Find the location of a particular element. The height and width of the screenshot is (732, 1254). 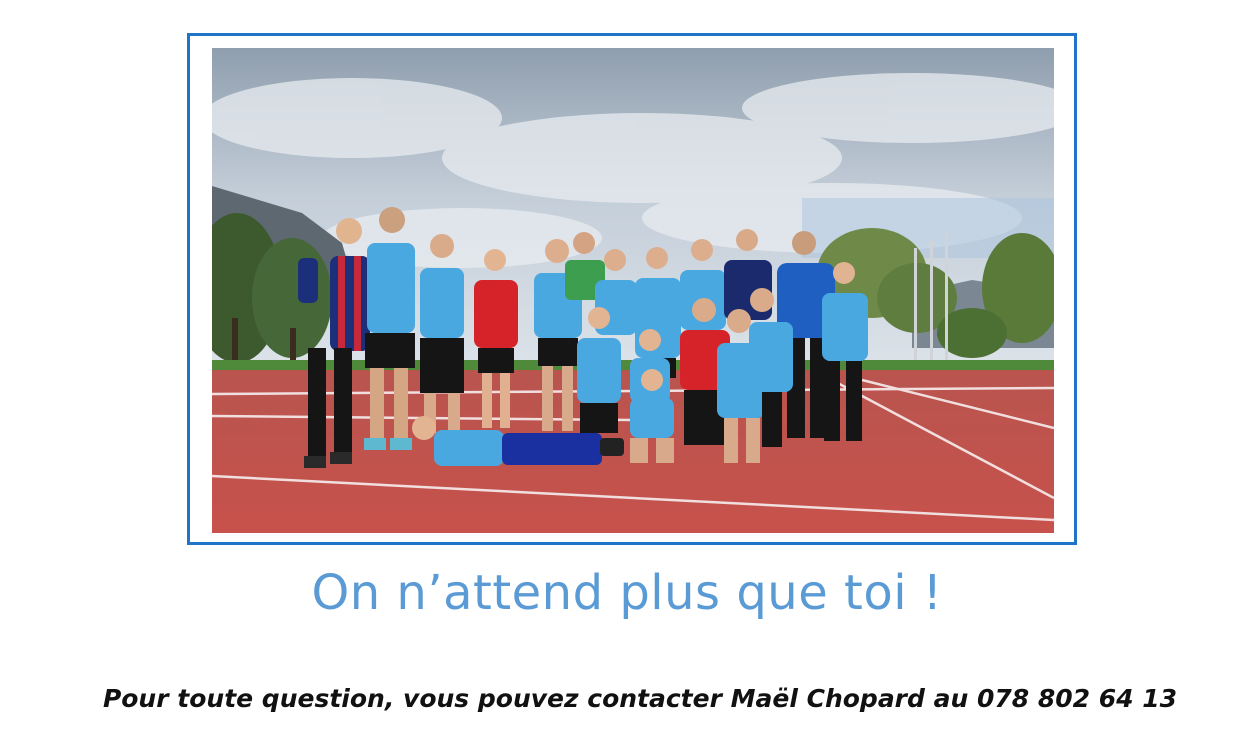

headline: On n’attend plus que toi ! is located at coordinates (627, 593).